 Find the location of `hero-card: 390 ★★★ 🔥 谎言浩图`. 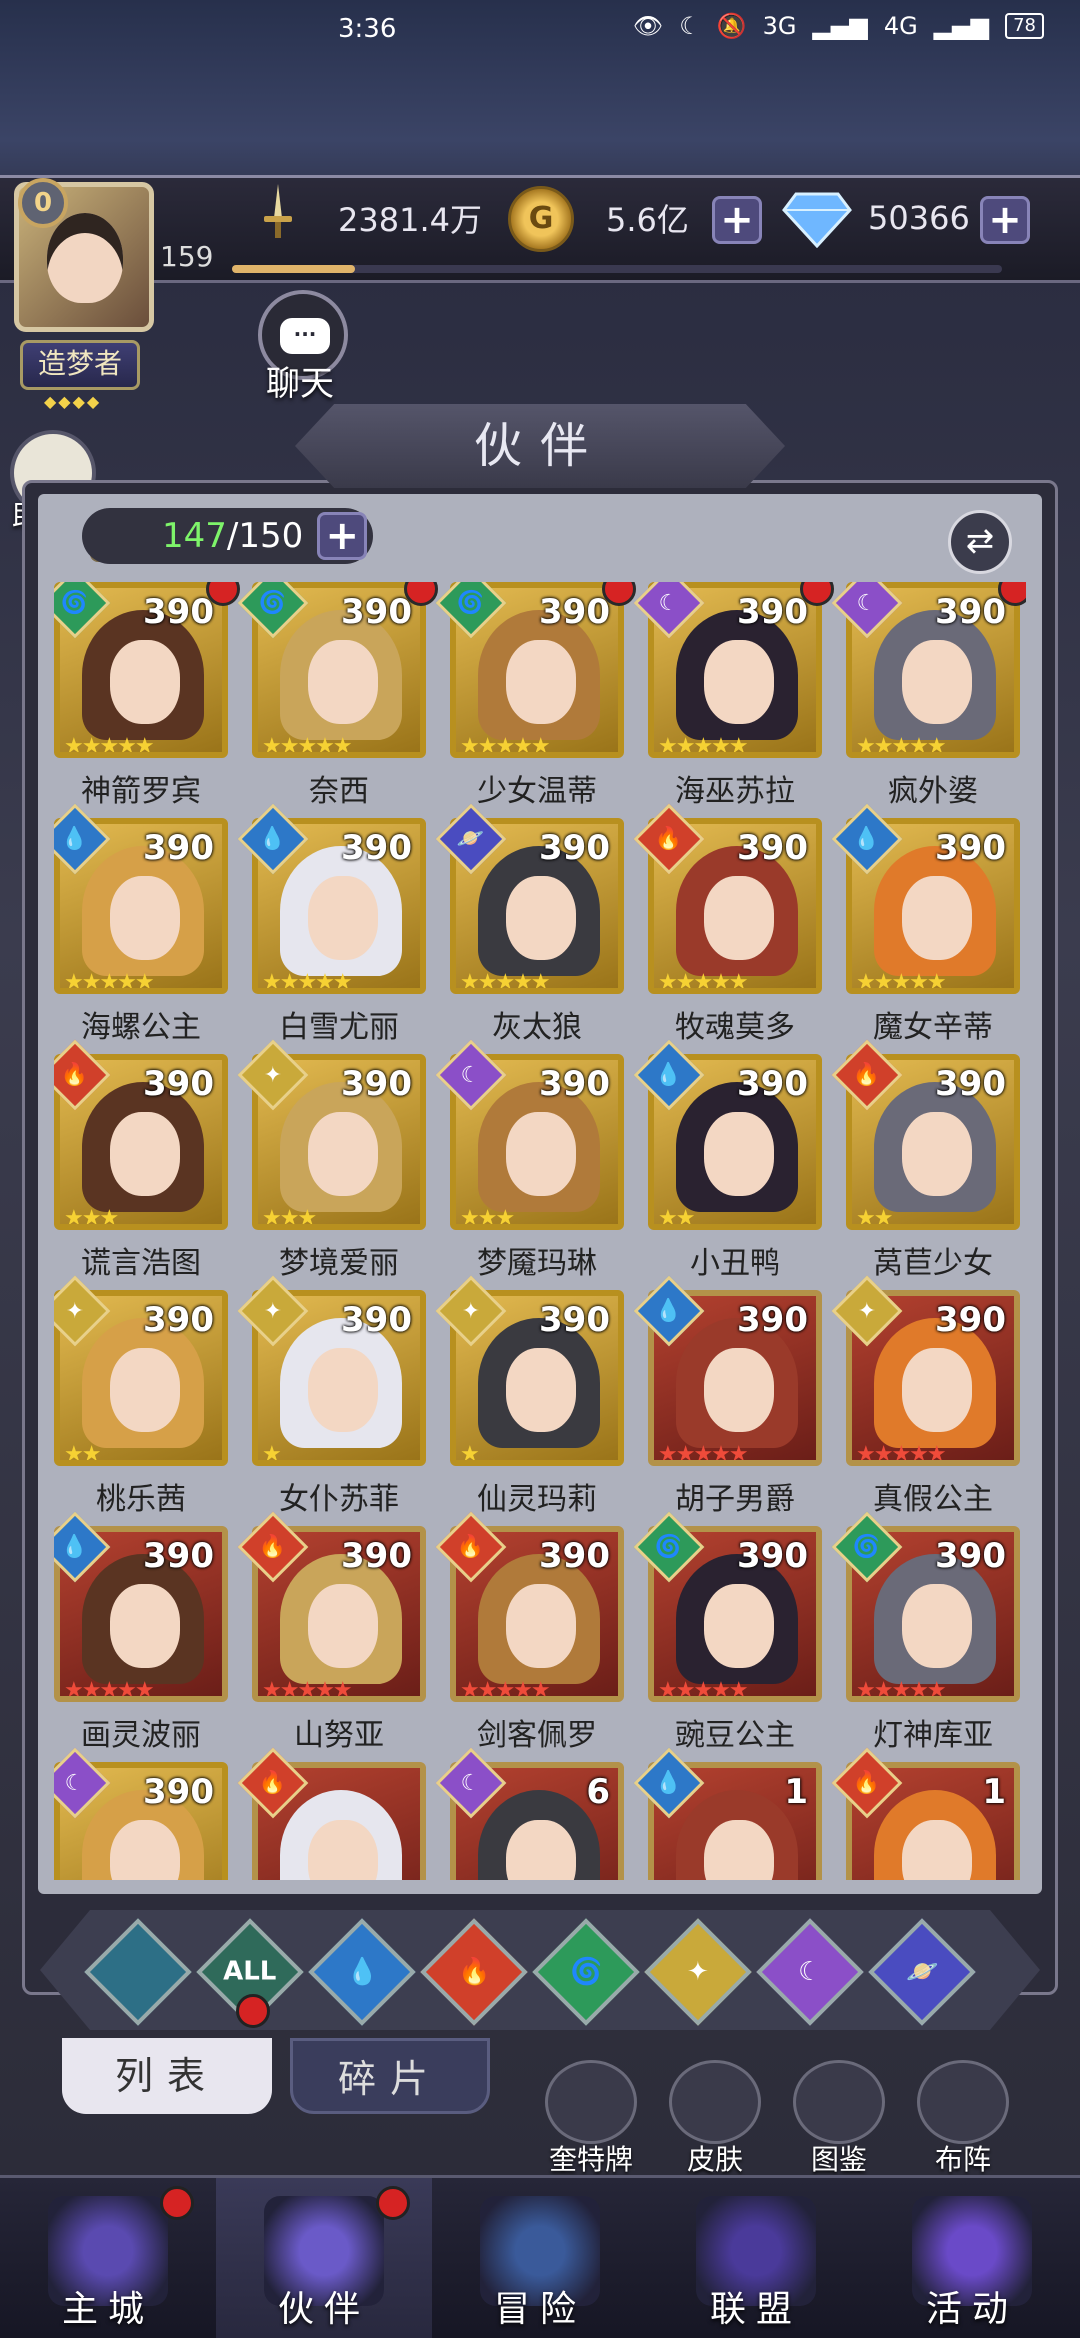

hero-card: 390 ★★★ 🔥 谎言浩图 is located at coordinates (141, 1160).